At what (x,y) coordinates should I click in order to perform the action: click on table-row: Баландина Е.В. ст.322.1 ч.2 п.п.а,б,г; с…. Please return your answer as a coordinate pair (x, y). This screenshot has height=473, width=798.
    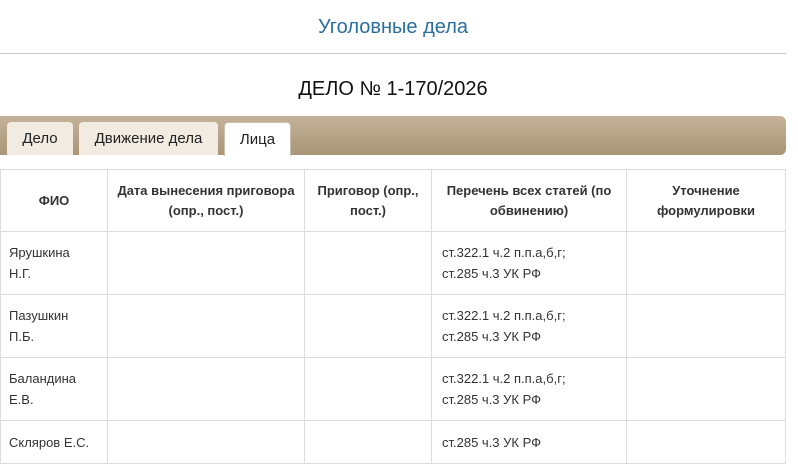
    Looking at the image, I should click on (393, 389).